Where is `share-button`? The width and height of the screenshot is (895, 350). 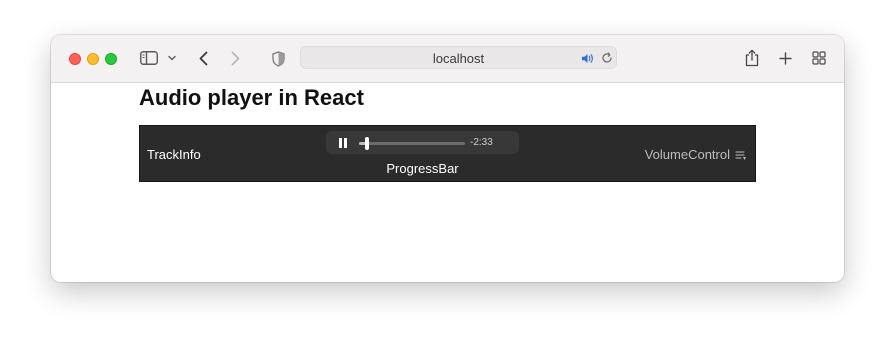 share-button is located at coordinates (752, 57).